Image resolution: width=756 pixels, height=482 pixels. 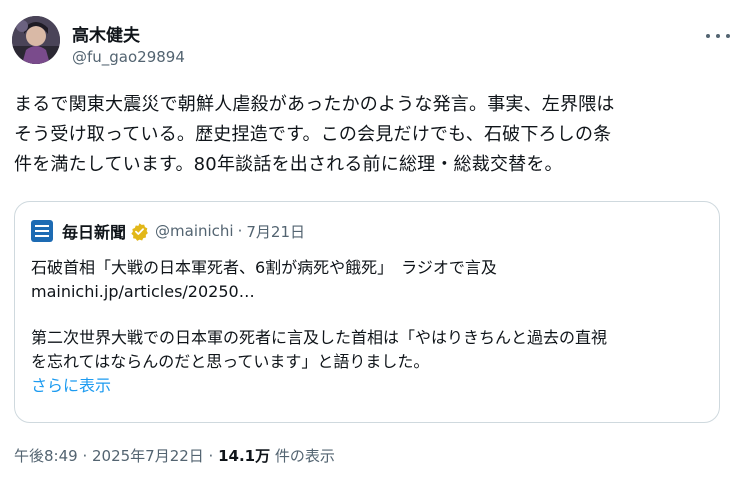 I want to click on tweet-text-line: そう受け取っている。歴史捏造です。この会見だけでも、石破下ろしの条, so click(x=313, y=134).